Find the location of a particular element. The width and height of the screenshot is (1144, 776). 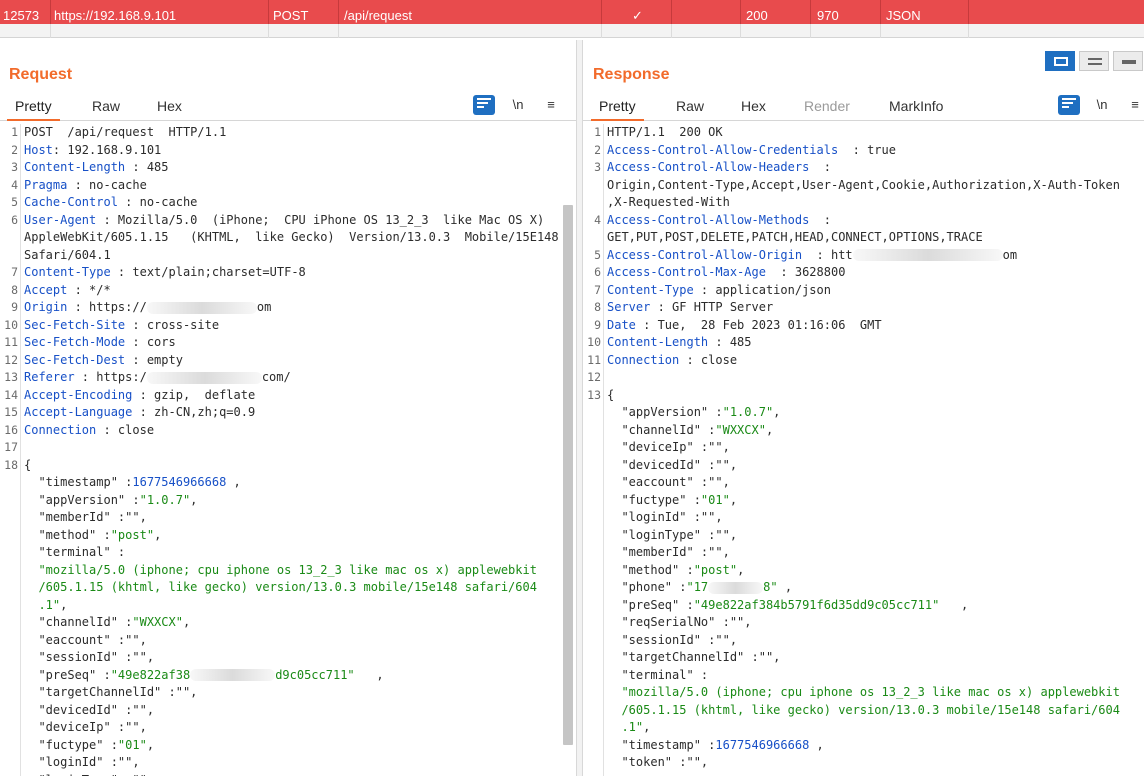

history-method: POST is located at coordinates (291, 15).